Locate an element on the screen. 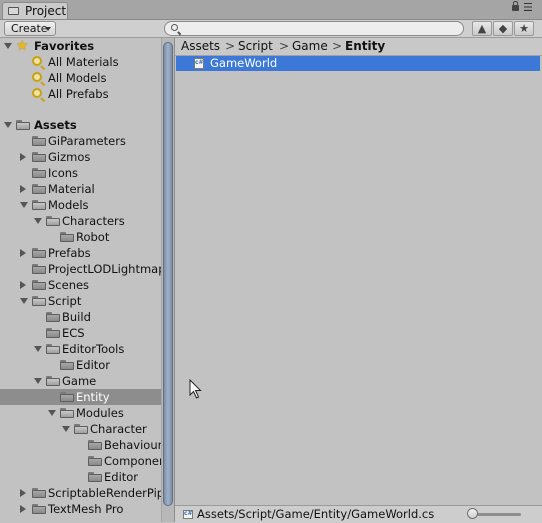 The image size is (542, 523). tree-item: Scenes is located at coordinates (80, 285).